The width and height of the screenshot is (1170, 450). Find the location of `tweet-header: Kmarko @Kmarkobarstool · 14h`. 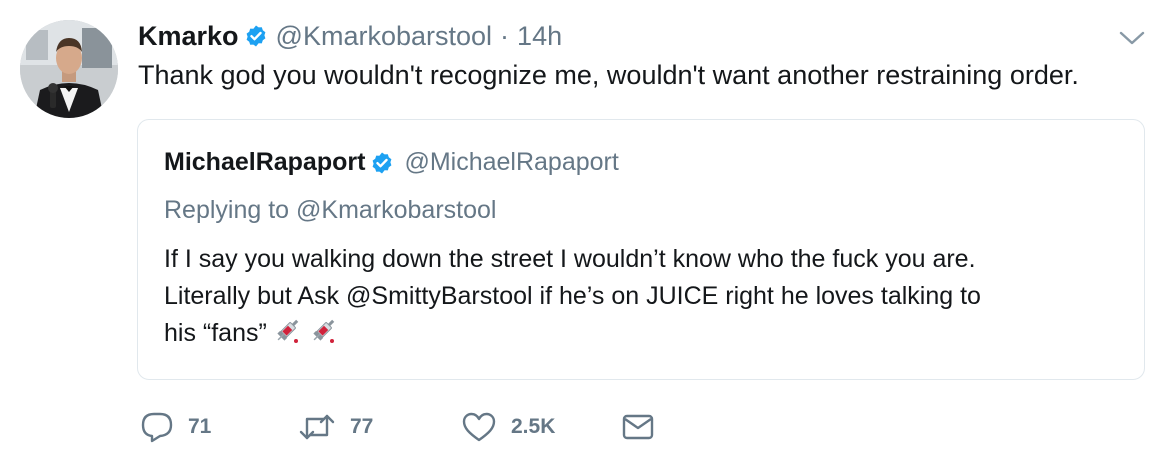

tweet-header: Kmarko @Kmarkobarstool · 14h is located at coordinates (350, 36).